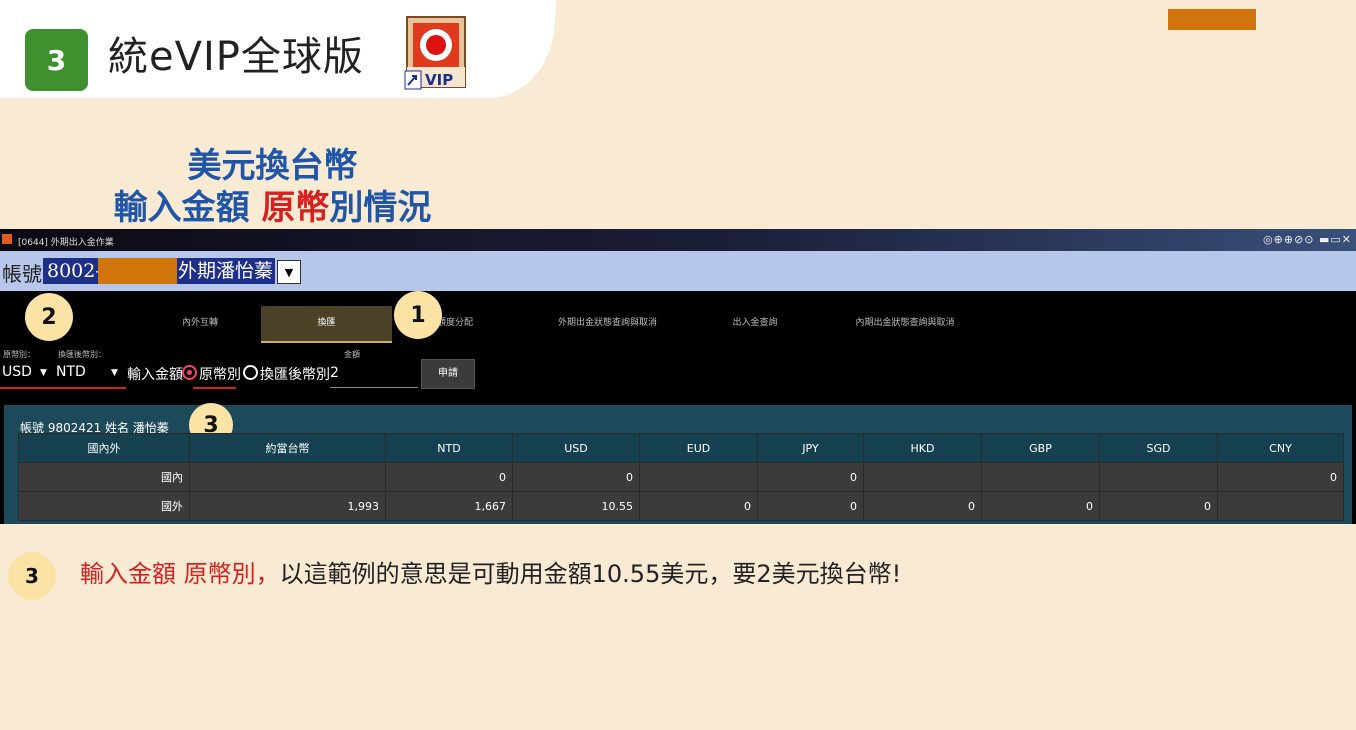  I want to click on amount-label: 金額, so click(352, 354).